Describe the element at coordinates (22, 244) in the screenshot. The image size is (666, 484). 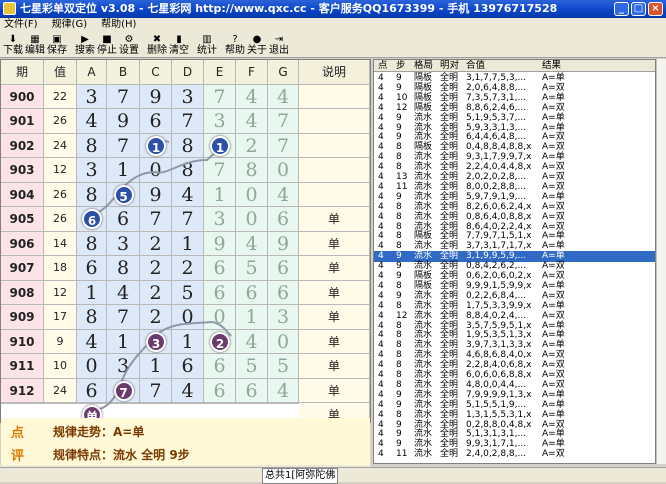
I see `period-cell: 906` at that location.